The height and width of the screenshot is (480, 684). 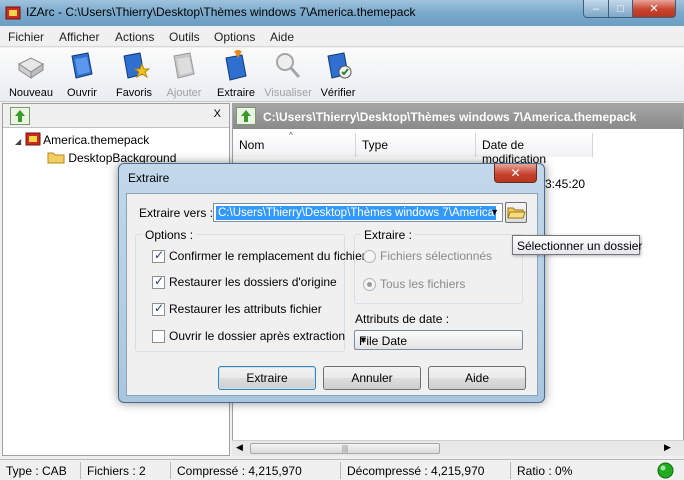 I want to click on dialog-title: Extraire, so click(x=149, y=178).